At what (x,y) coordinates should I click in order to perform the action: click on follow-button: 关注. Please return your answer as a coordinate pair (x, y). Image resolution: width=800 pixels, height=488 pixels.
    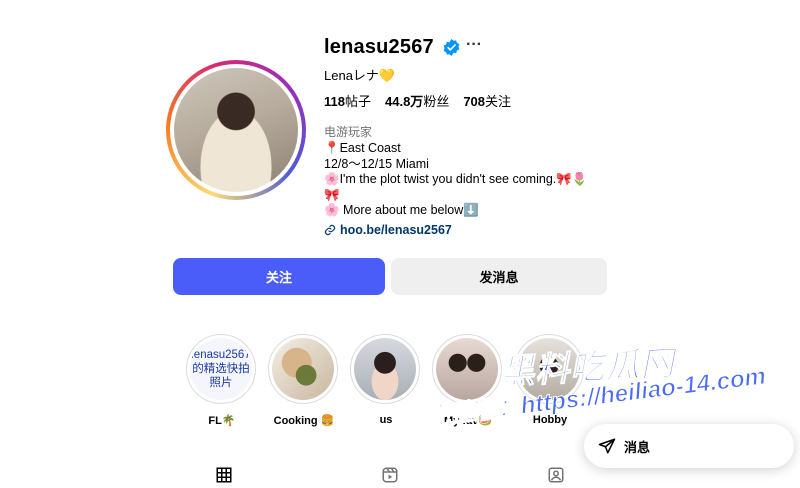
    Looking at the image, I should click on (279, 276).